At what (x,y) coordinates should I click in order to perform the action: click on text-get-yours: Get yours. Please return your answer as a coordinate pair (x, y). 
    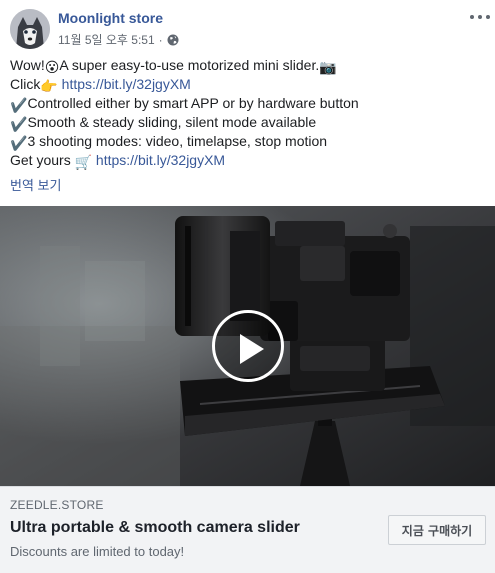
    Looking at the image, I should click on (42, 160).